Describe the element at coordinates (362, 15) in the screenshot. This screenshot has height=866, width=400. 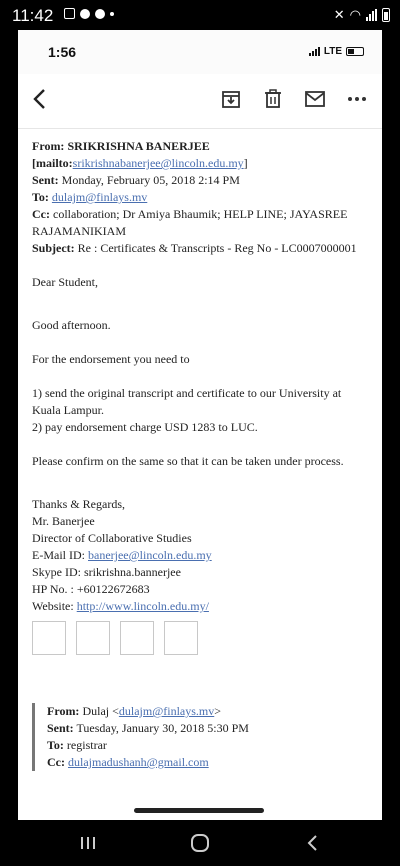
I see `system-icons: ✕ ◠` at that location.